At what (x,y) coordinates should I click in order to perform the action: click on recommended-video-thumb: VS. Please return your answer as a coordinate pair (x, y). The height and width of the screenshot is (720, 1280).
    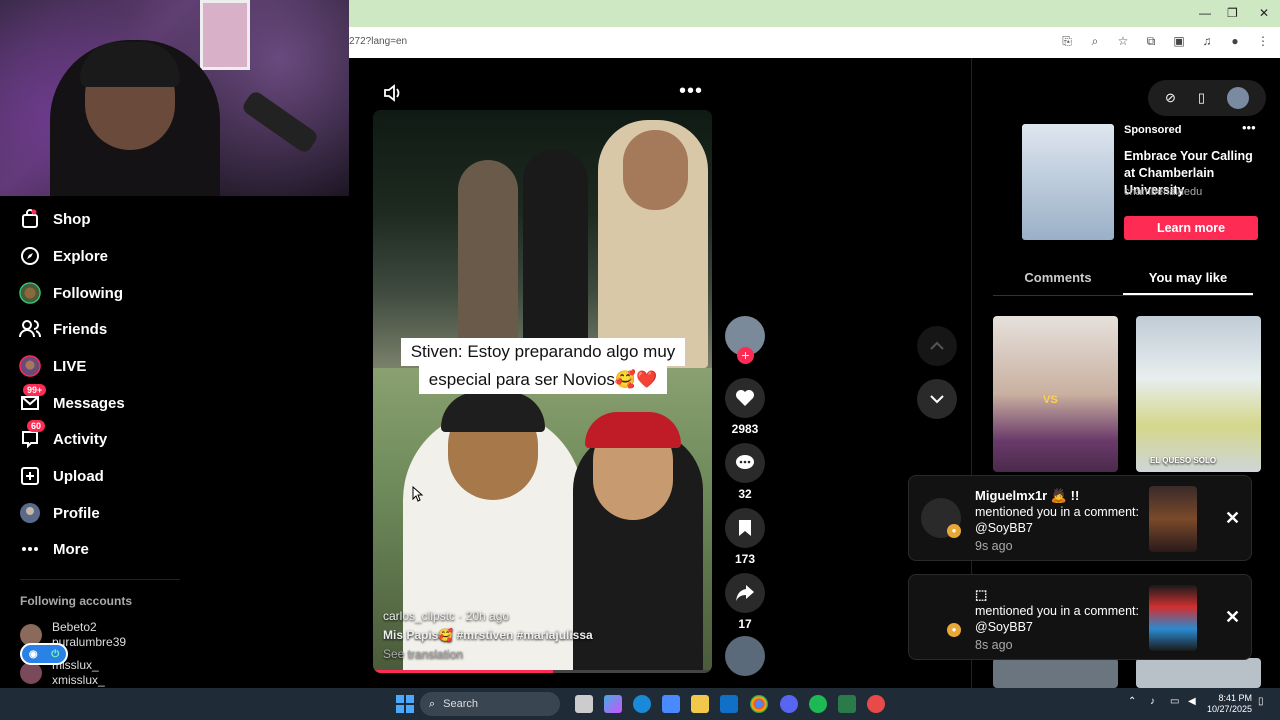
    Looking at the image, I should click on (1055, 394).